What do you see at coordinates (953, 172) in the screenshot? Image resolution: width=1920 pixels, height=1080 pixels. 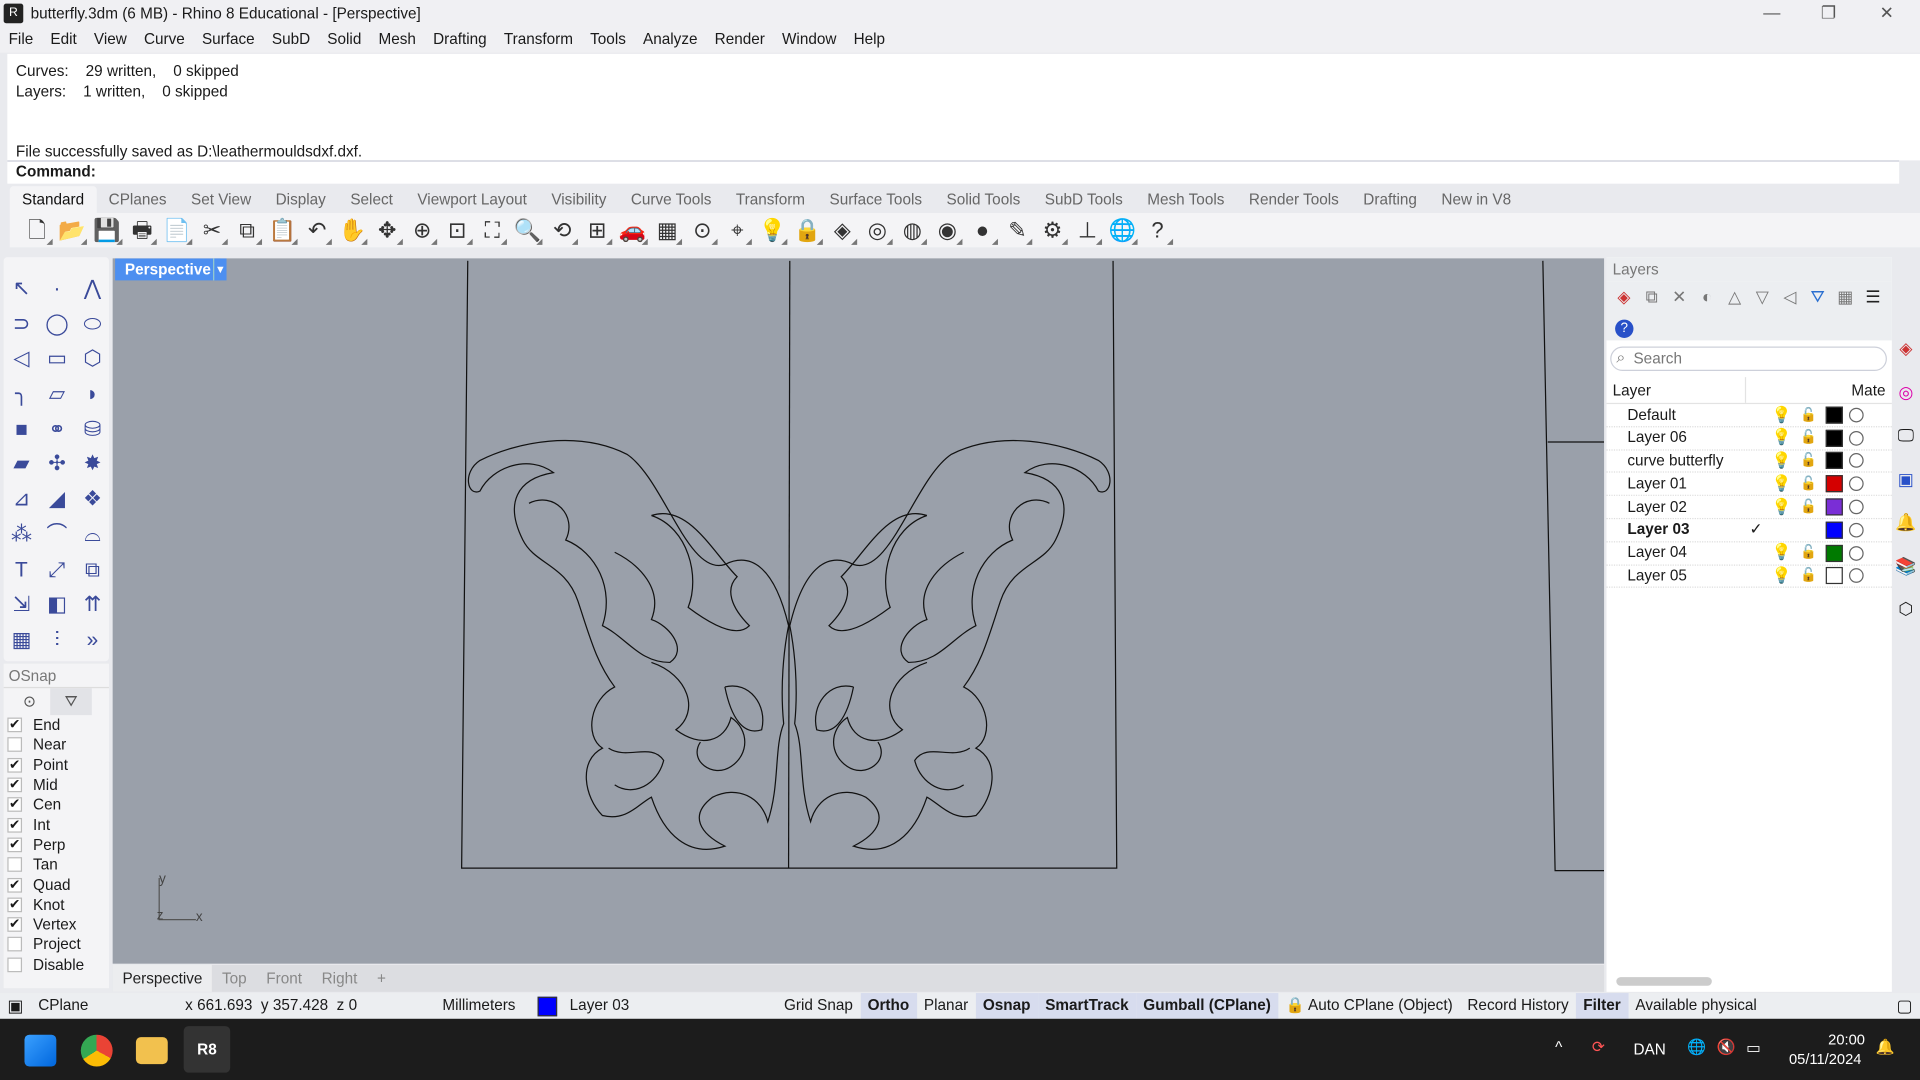 I see `command-input: Command:` at bounding box center [953, 172].